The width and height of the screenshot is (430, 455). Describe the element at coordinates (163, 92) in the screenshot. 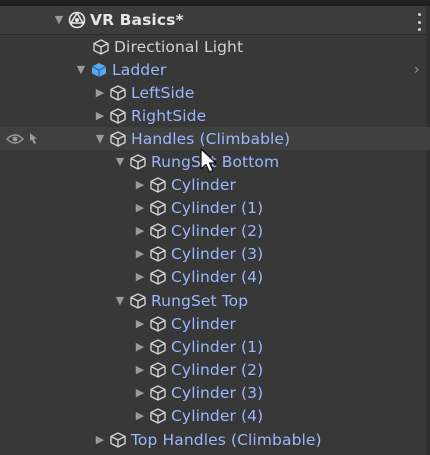

I see `item-label: LeftSide` at that location.